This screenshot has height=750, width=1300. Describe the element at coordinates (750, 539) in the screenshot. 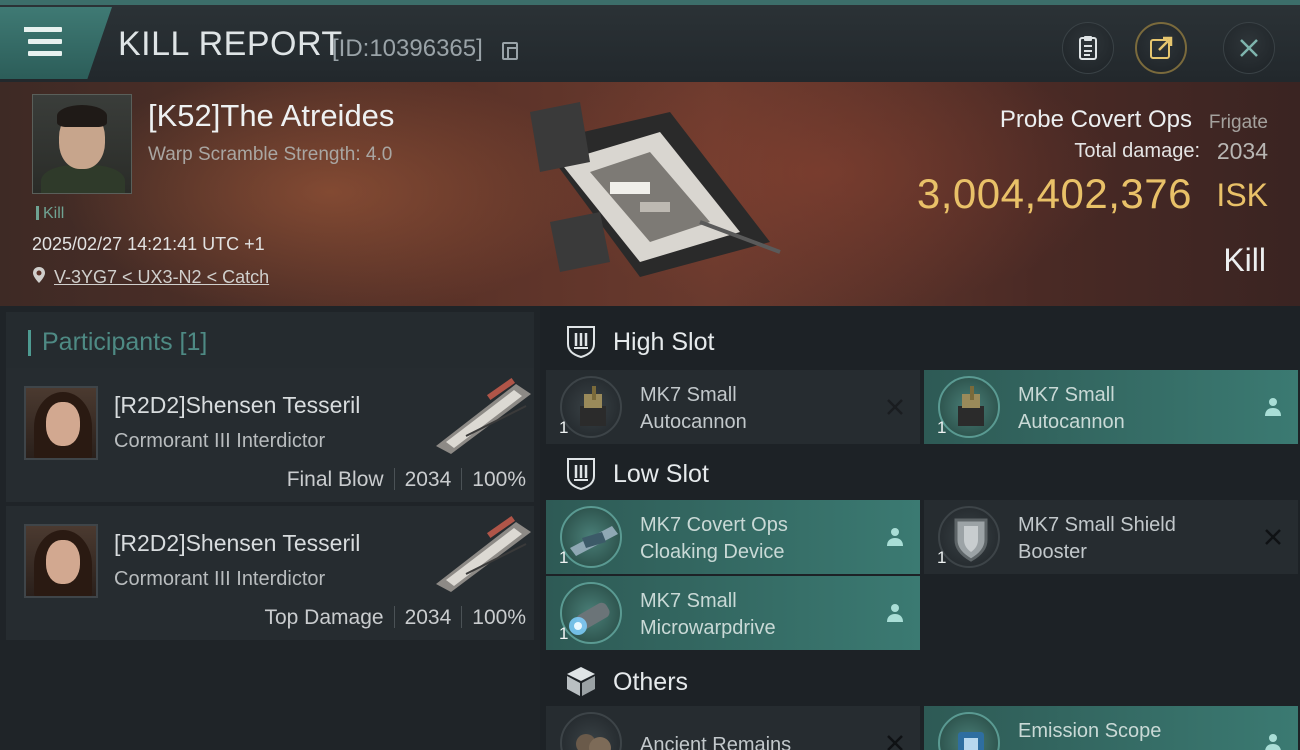

I see `module-name: MK7 Covert Ops Cloaking Device` at that location.